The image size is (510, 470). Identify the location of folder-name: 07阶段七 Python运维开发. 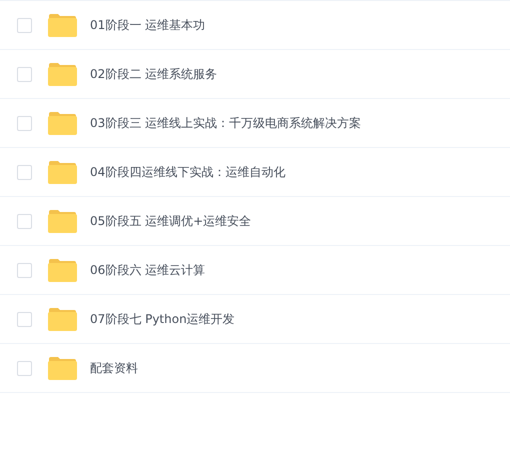
(162, 319).